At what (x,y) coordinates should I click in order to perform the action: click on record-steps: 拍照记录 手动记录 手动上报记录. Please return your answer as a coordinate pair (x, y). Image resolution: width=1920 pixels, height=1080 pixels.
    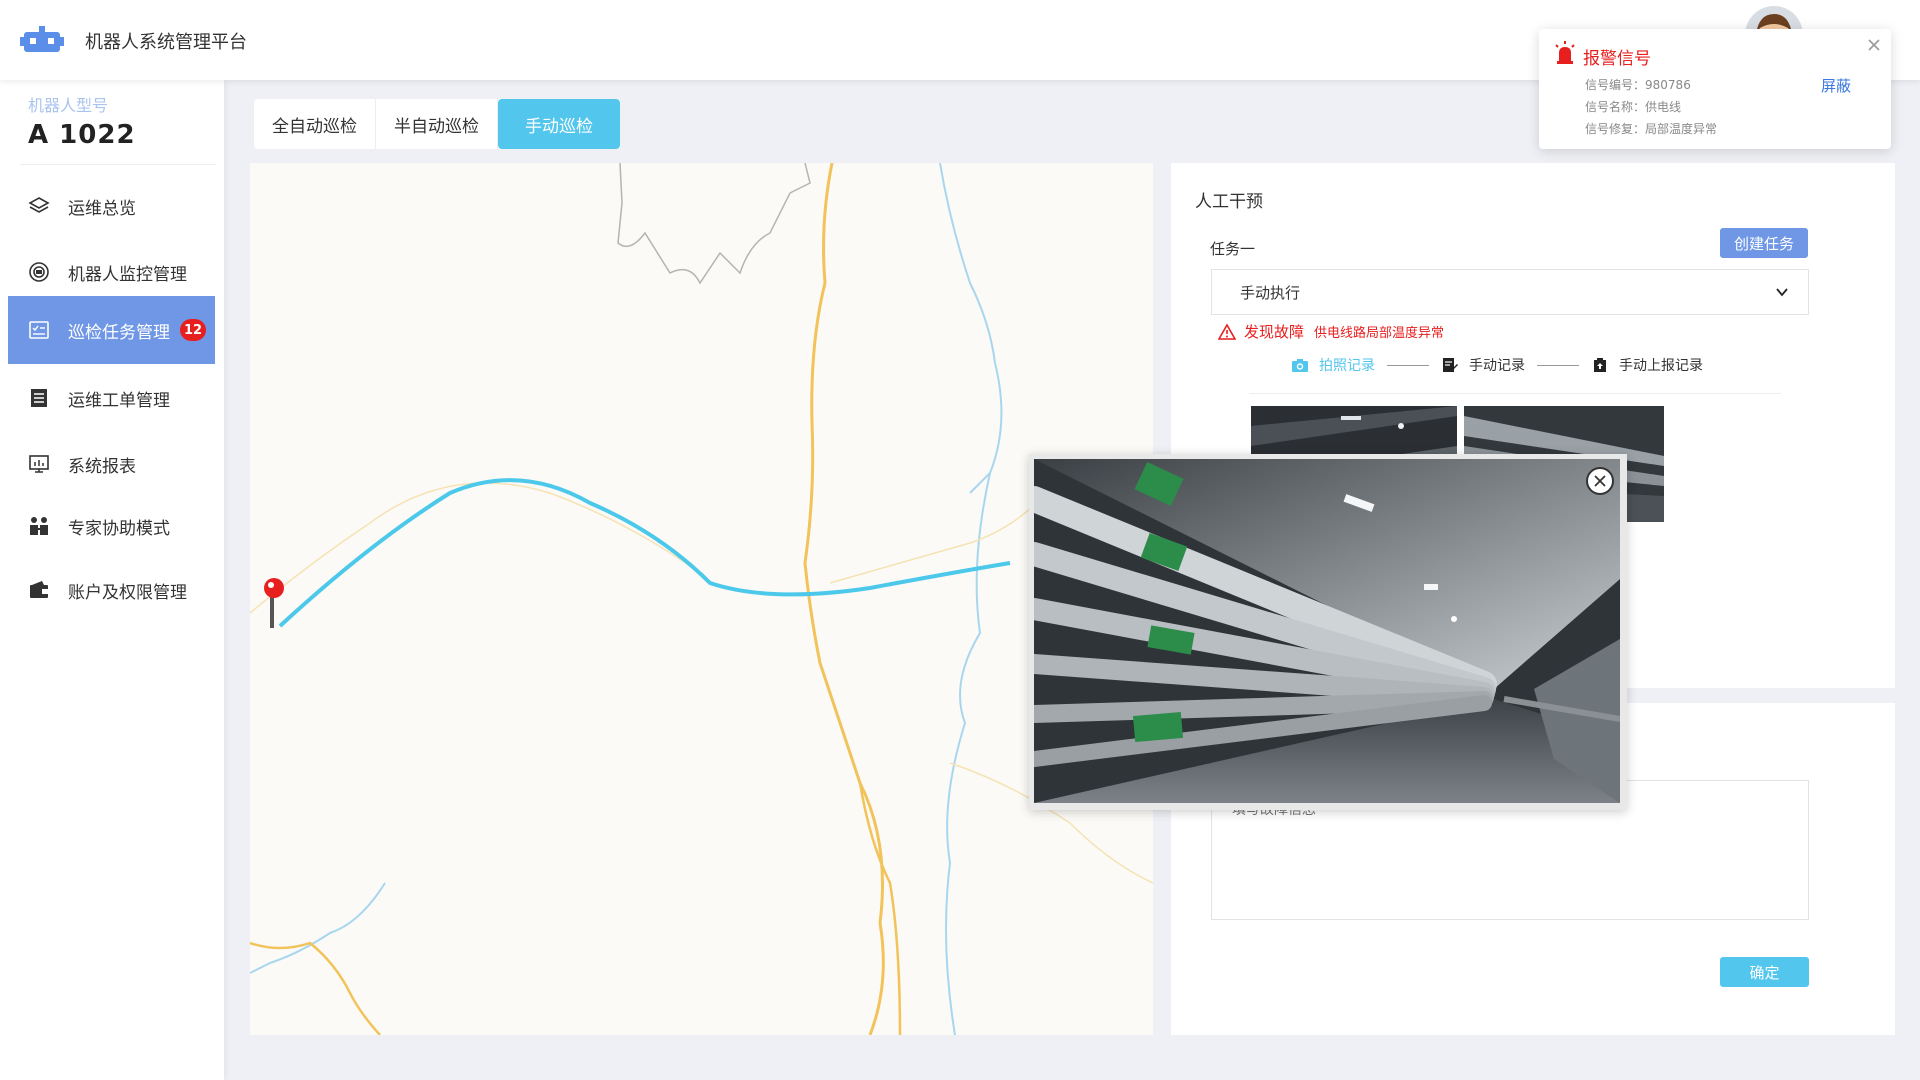
    Looking at the image, I should click on (1497, 365).